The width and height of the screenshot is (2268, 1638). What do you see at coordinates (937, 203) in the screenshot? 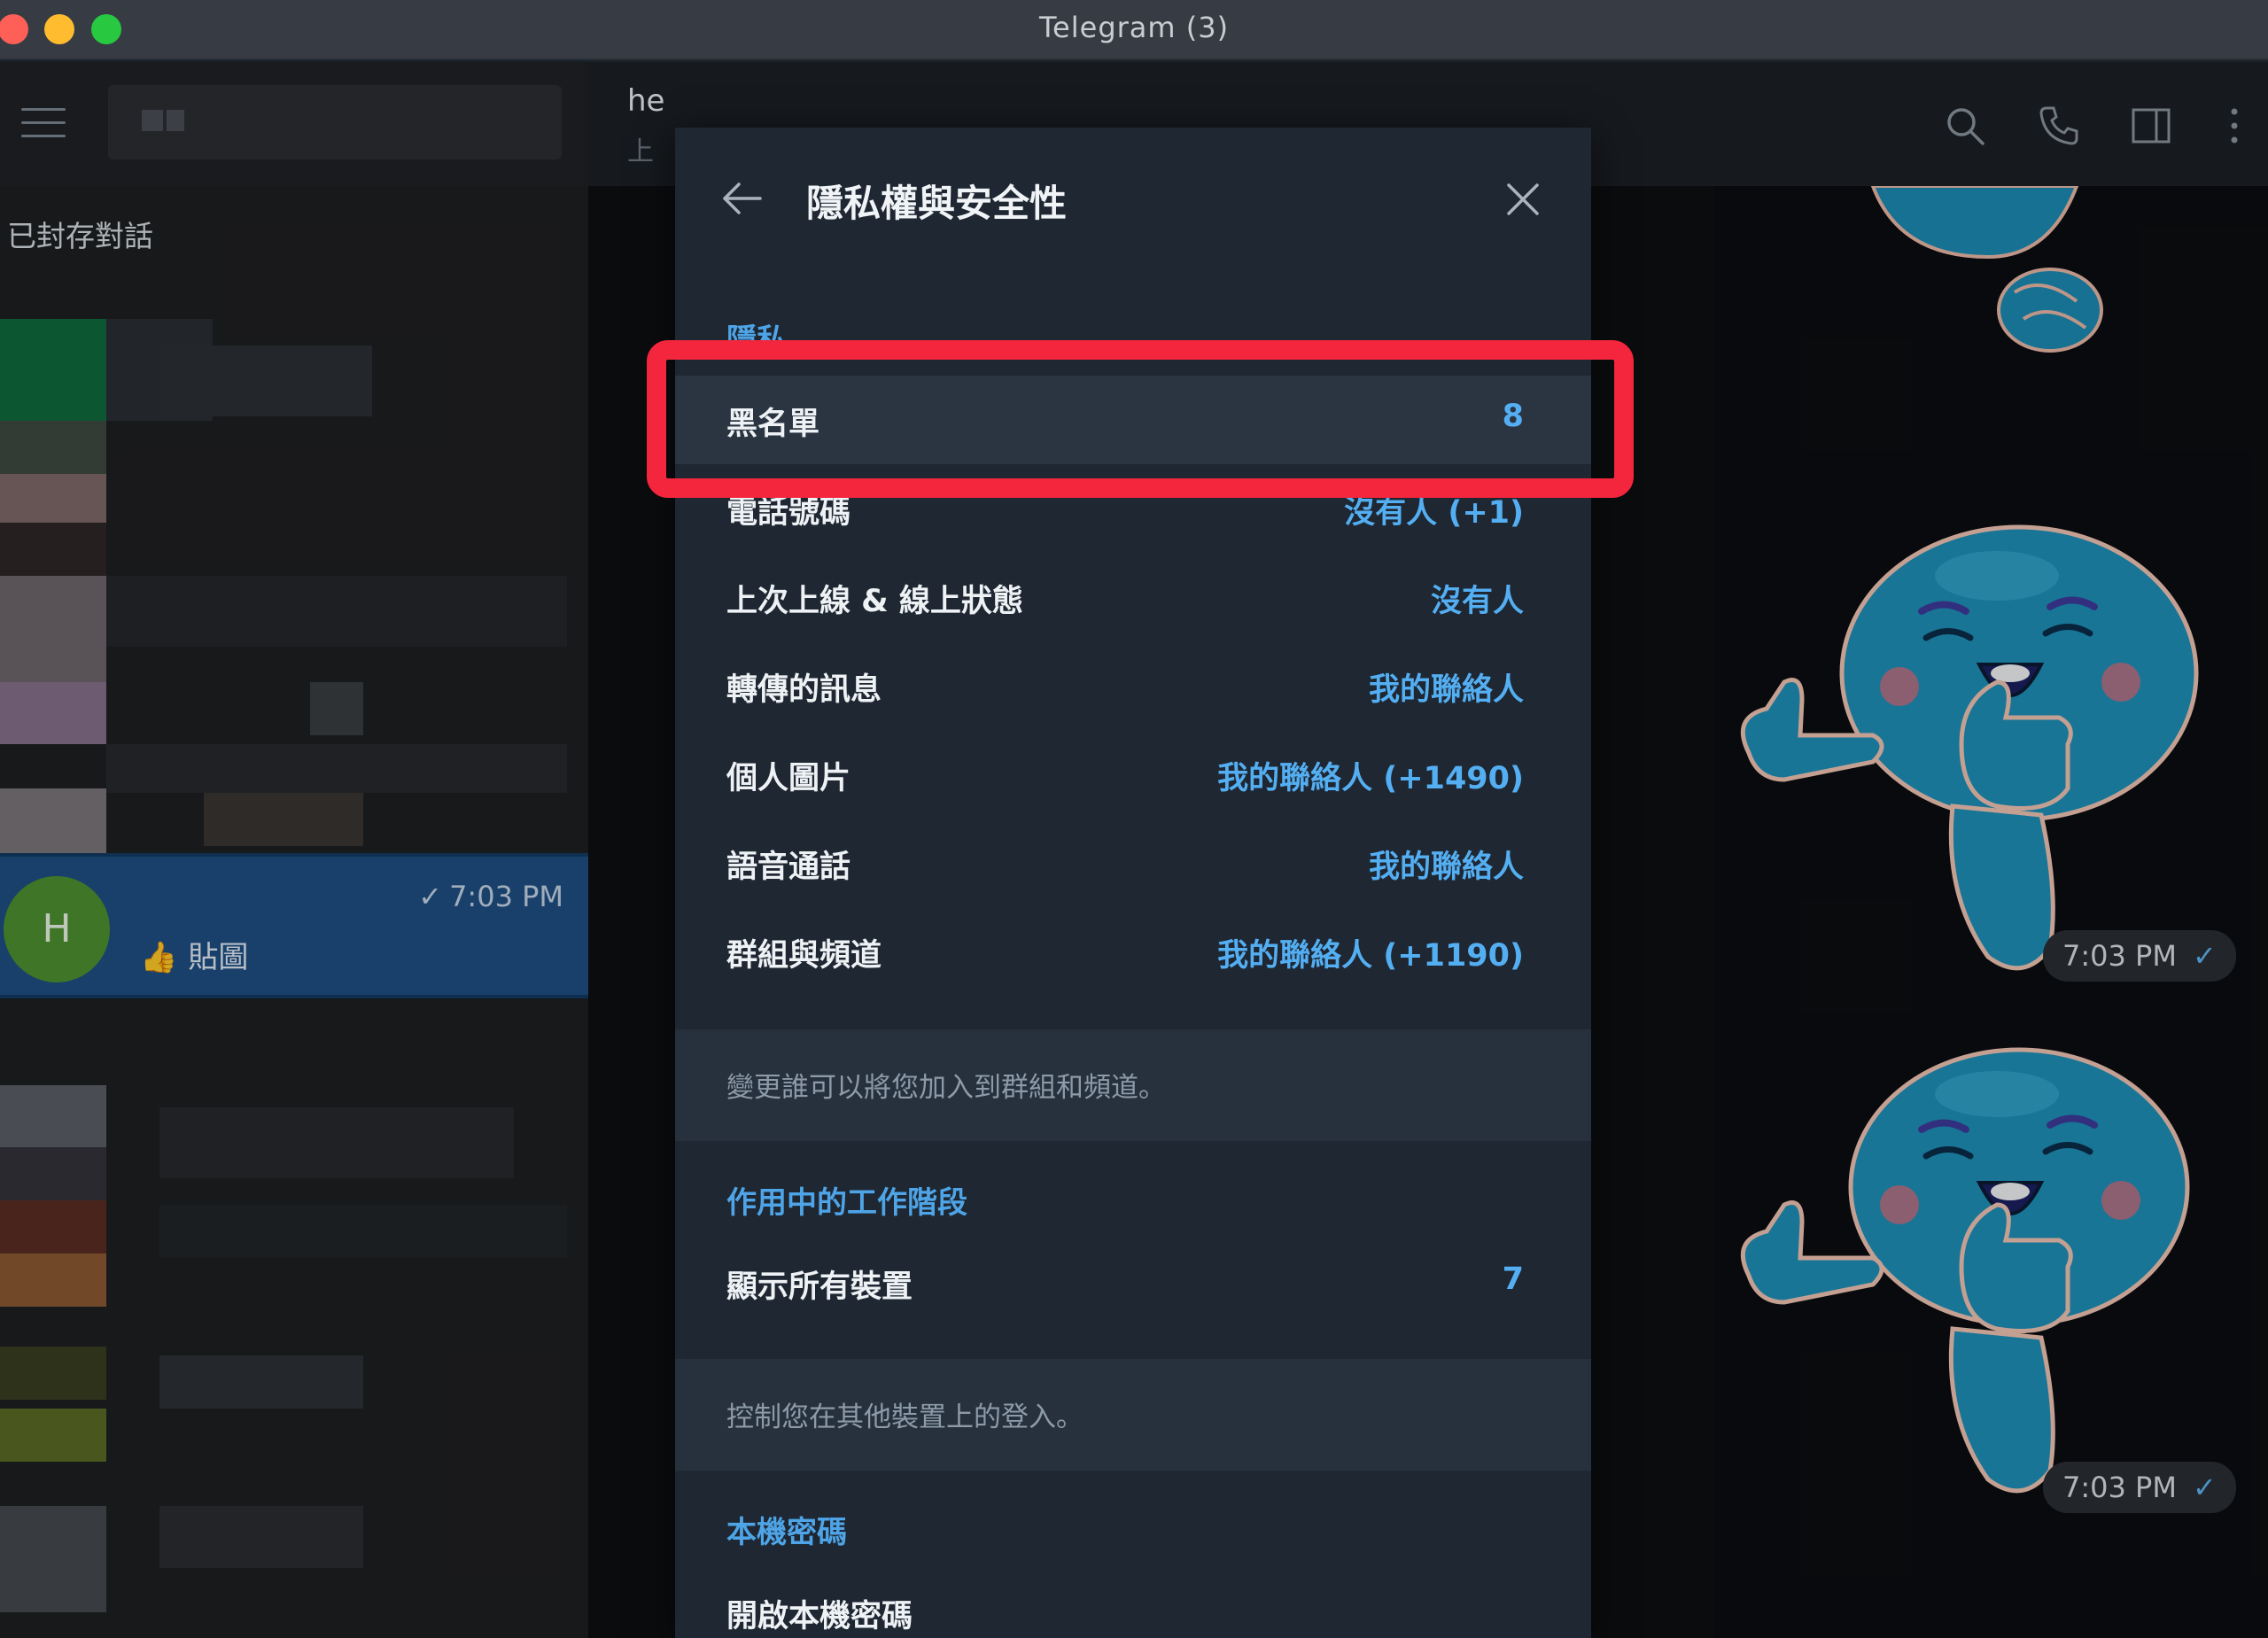
I see `dialog-title: 隱私權與安全性` at bounding box center [937, 203].